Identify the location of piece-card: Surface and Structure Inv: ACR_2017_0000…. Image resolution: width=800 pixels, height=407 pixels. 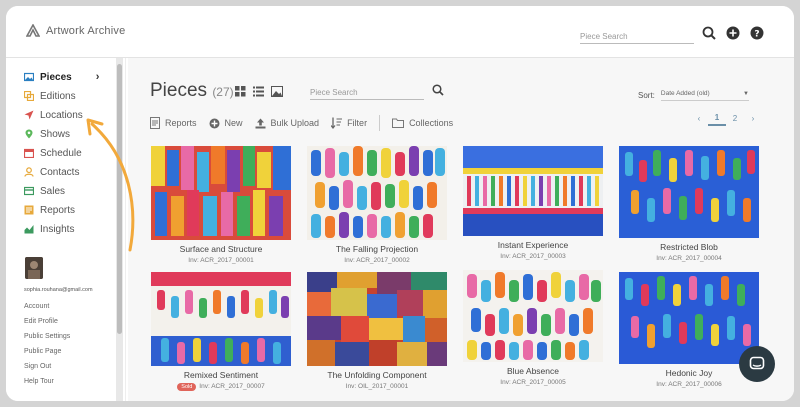
(221, 205).